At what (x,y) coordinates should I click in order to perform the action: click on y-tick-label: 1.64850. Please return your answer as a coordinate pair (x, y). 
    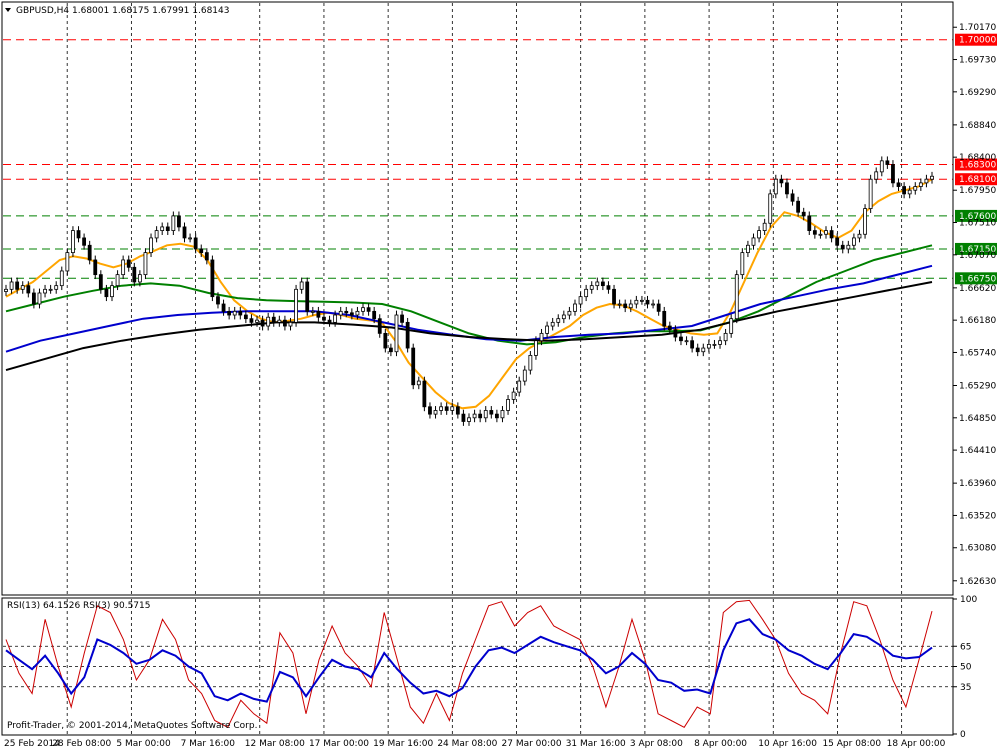
    Looking at the image, I should click on (977, 419).